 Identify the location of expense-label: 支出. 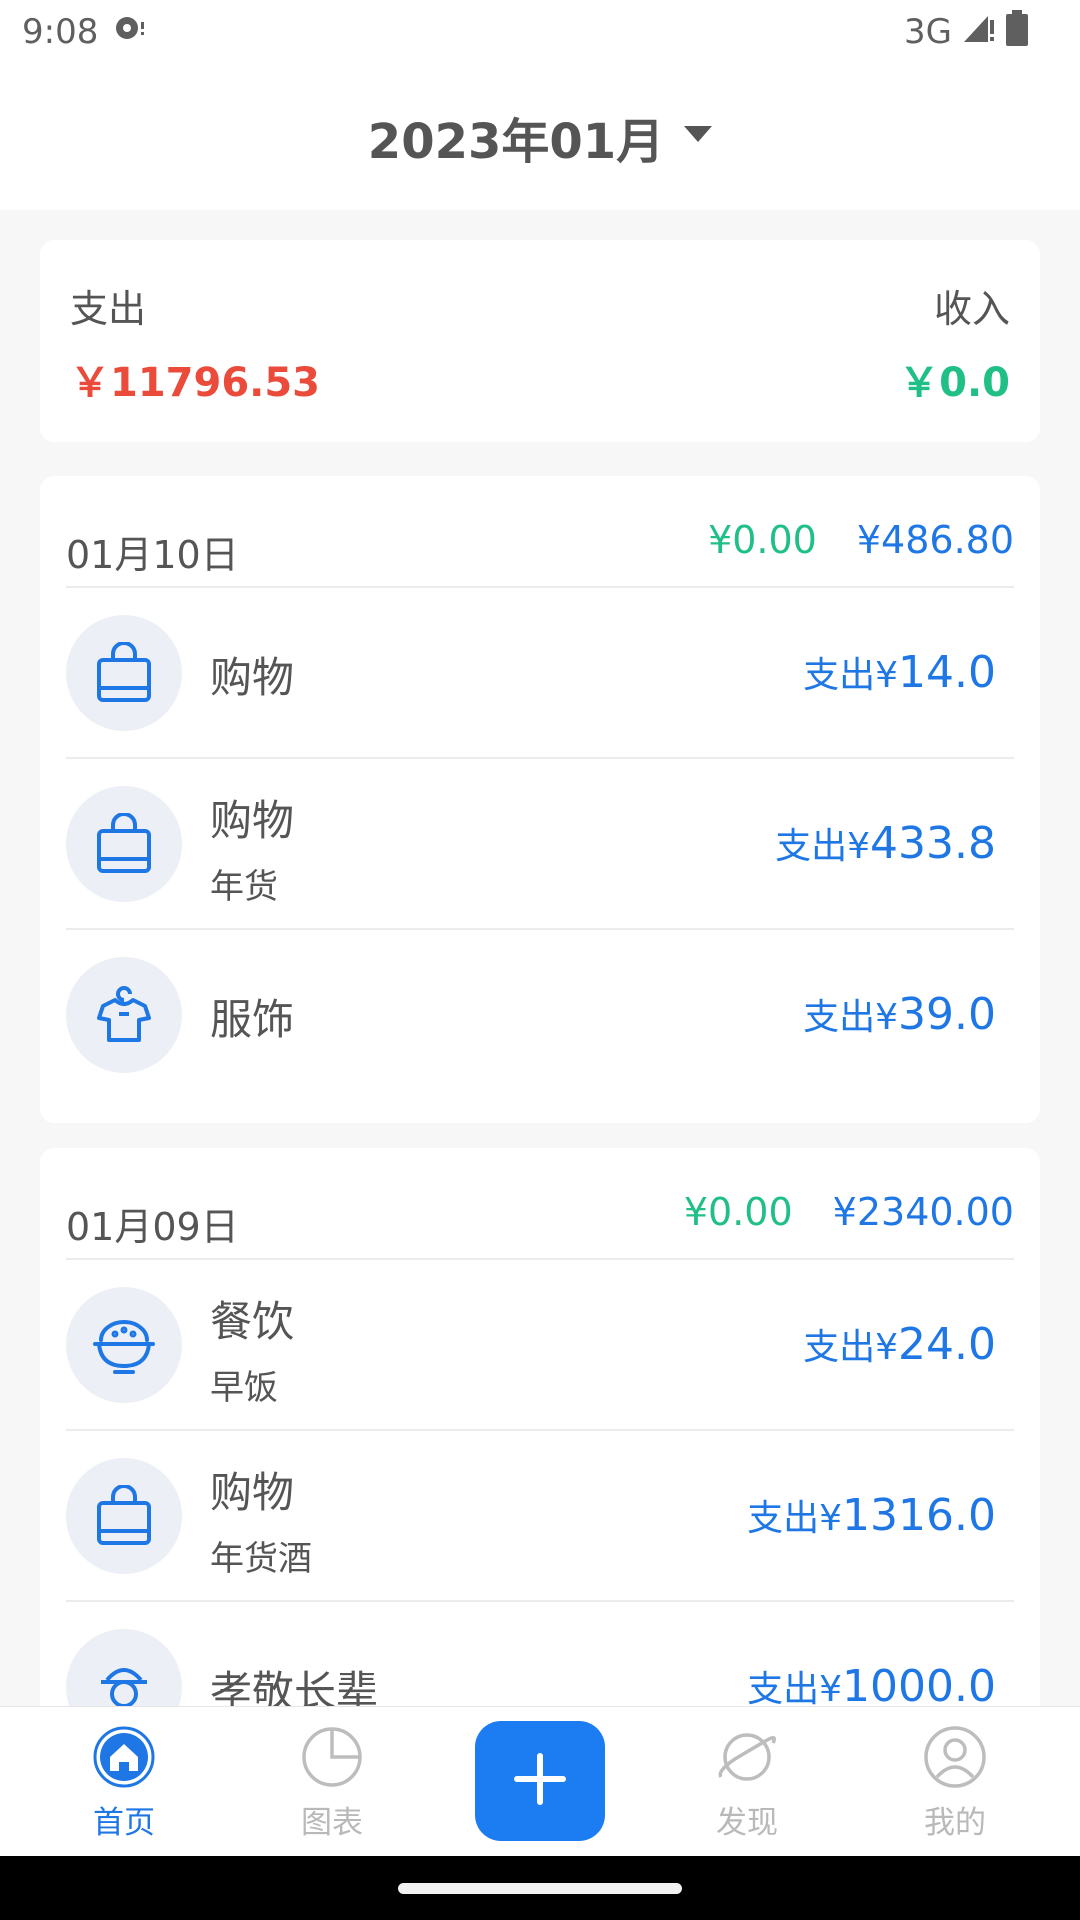
(108, 309).